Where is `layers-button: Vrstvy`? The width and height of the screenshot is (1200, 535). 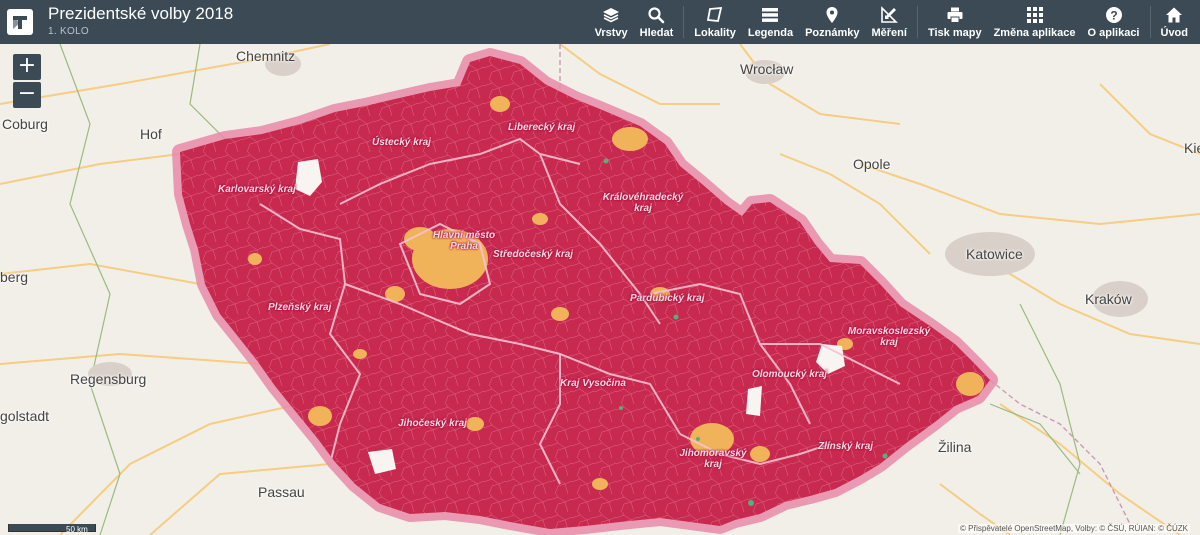 layers-button: Vrstvy is located at coordinates (611, 22).